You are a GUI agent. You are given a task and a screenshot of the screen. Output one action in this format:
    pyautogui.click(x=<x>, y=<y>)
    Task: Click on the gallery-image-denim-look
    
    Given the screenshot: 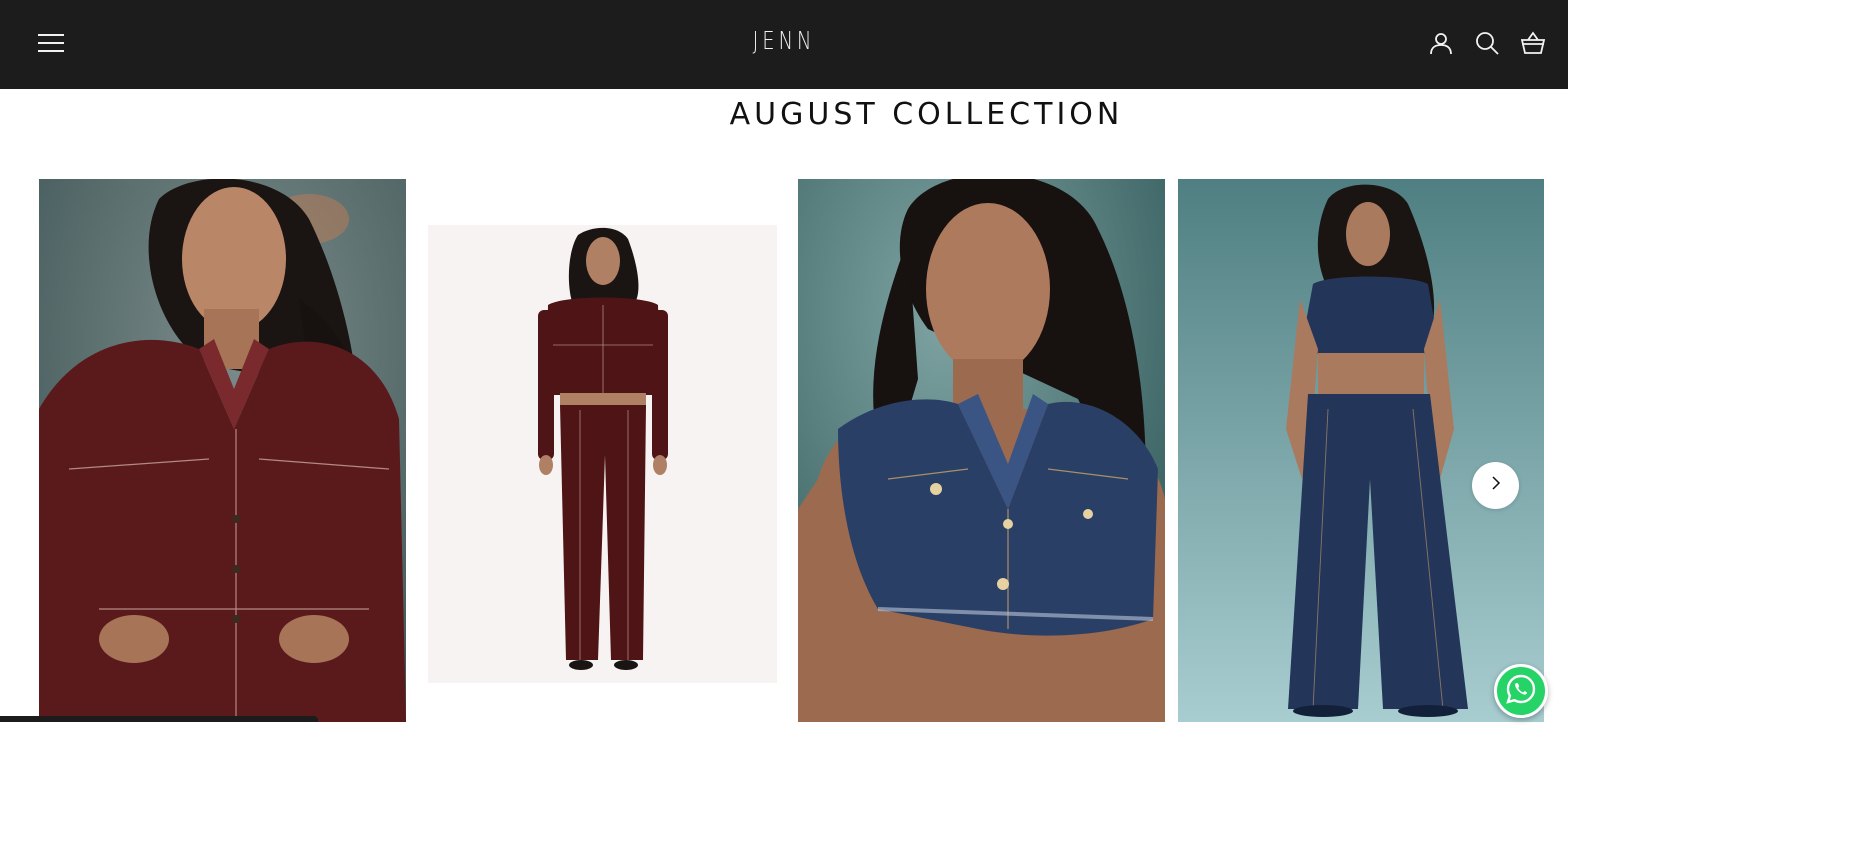 What is the action you would take?
    pyautogui.click(x=1361, y=450)
    